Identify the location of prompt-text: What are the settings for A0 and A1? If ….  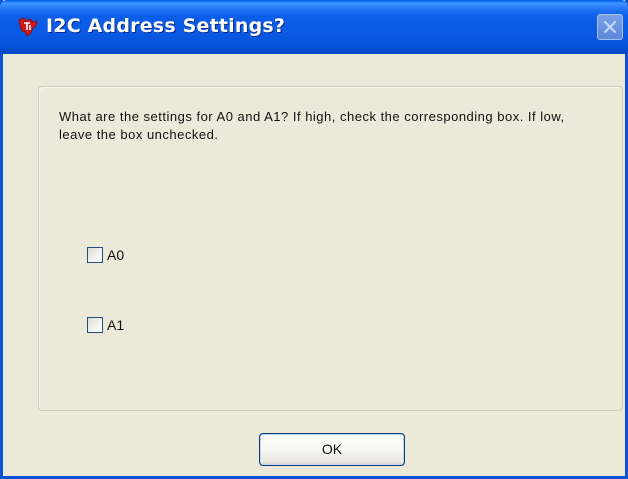
(312, 125).